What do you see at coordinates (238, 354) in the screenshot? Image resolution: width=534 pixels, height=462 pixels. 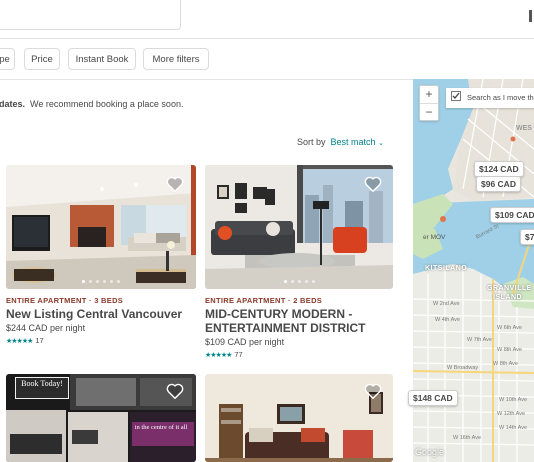 I see `review-count: 77` at bounding box center [238, 354].